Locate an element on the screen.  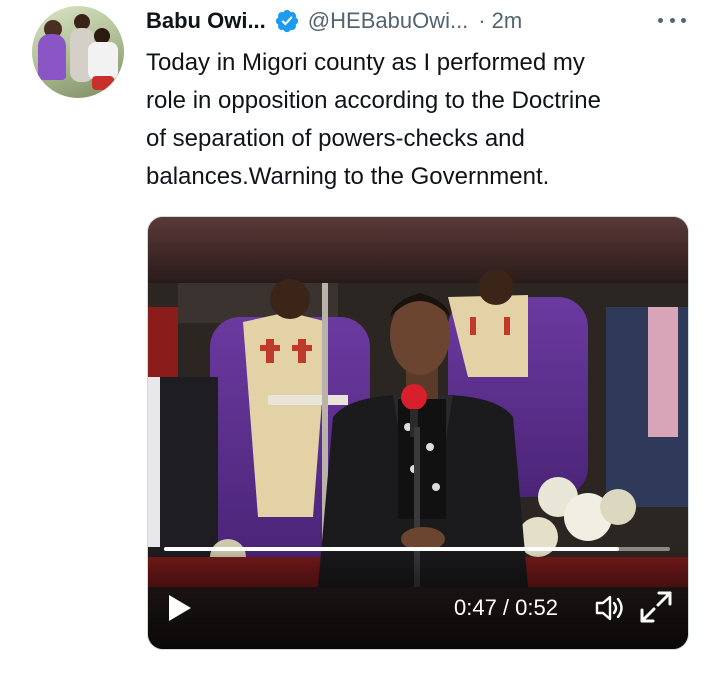
avatar is located at coordinates (78, 52).